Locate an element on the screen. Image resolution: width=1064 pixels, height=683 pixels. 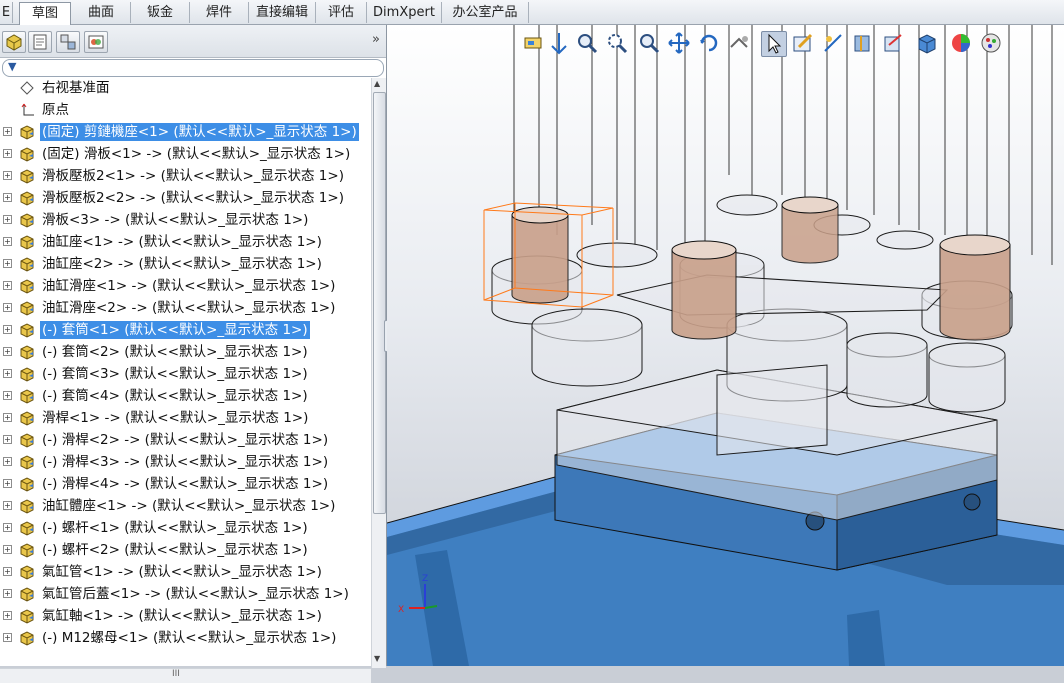
section-view-button is located at coordinates (863, 43).